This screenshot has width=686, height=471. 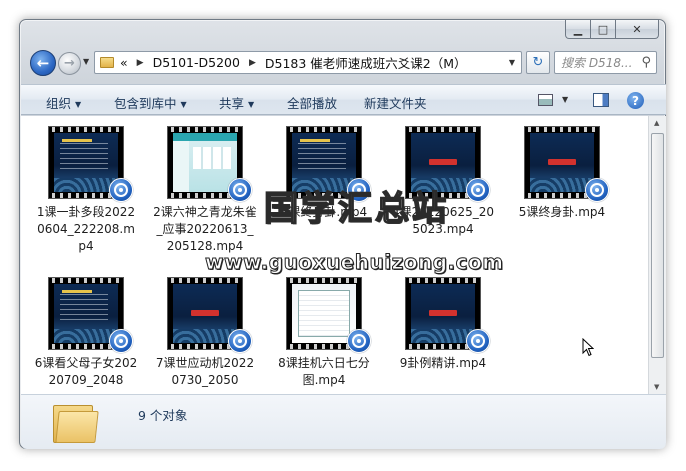 I want to click on view-options-chevron-icon: ▼, so click(x=565, y=99).